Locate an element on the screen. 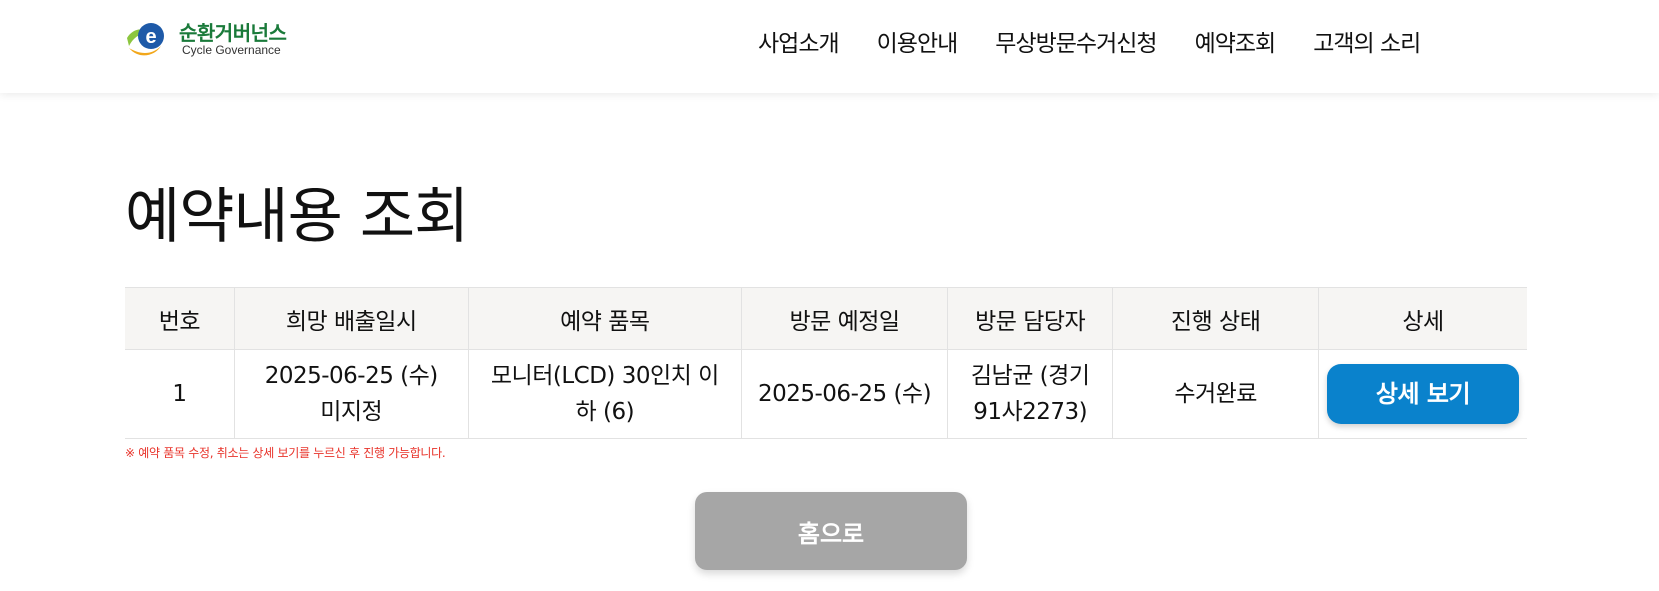 Image resolution: width=1659 pixels, height=591 pixels. nav-item-free-pickup-request: 무상방문수거신청 is located at coordinates (1076, 41).